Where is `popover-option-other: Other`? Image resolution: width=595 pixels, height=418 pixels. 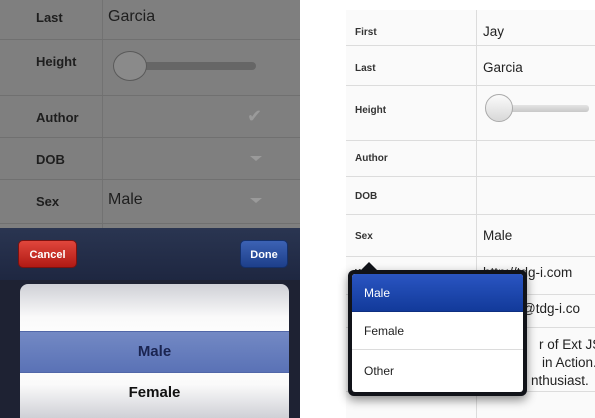 popover-option-other: Other is located at coordinates (437, 371).